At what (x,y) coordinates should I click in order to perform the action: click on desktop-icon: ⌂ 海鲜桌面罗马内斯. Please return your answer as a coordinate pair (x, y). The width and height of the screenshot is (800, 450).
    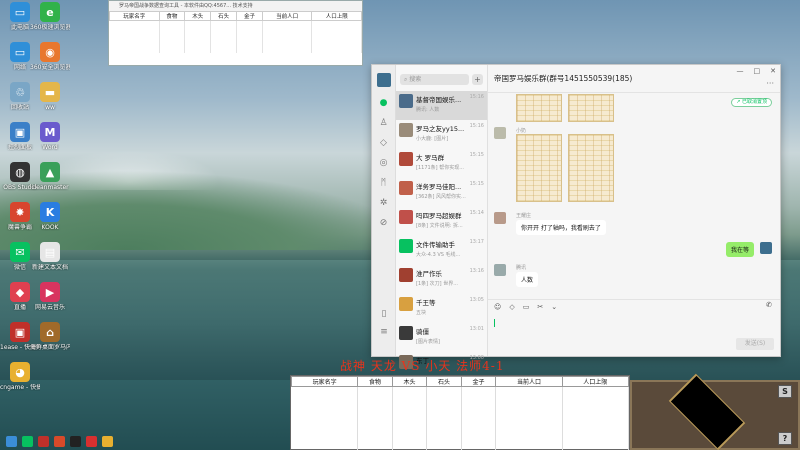
    Looking at the image, I should click on (50, 336).